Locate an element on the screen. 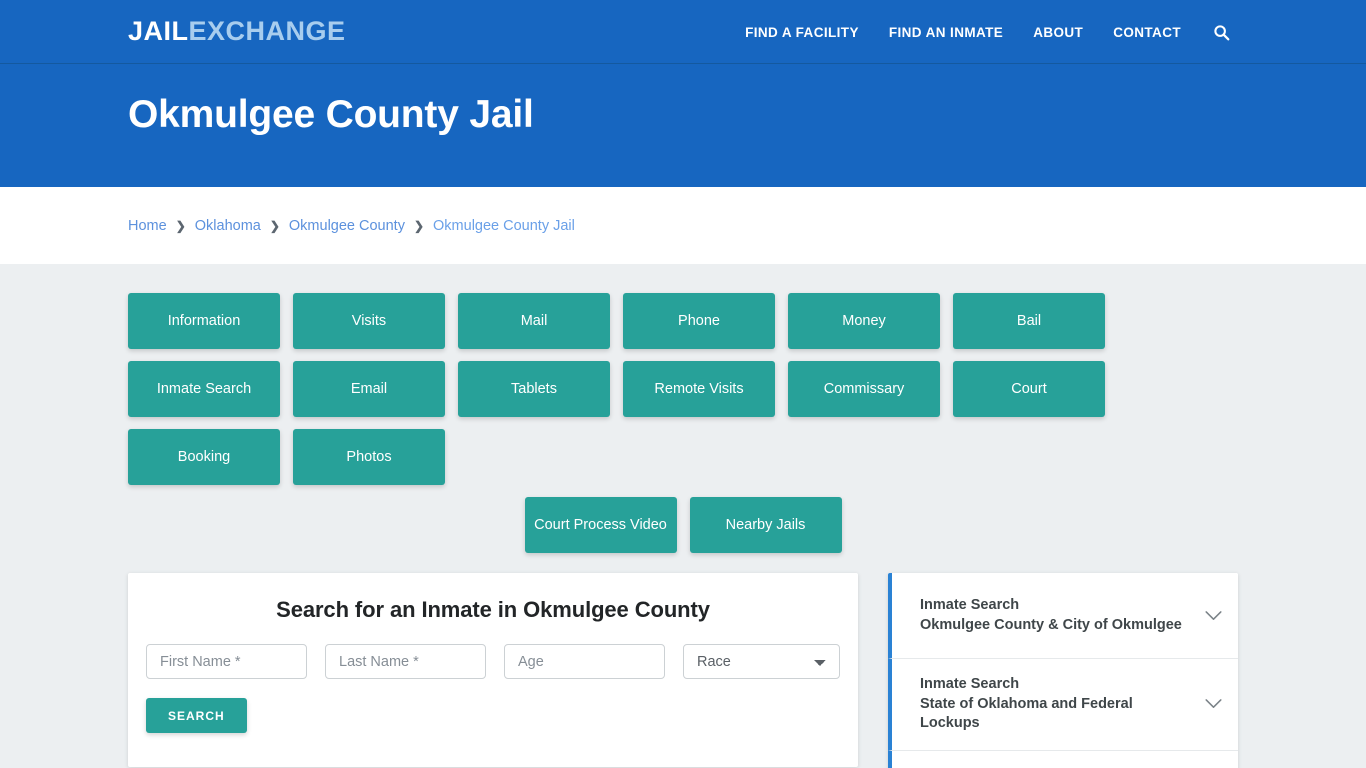  accordion-item-contact-information: Okmulgee County Jail Contact Information is located at coordinates (1063, 759).